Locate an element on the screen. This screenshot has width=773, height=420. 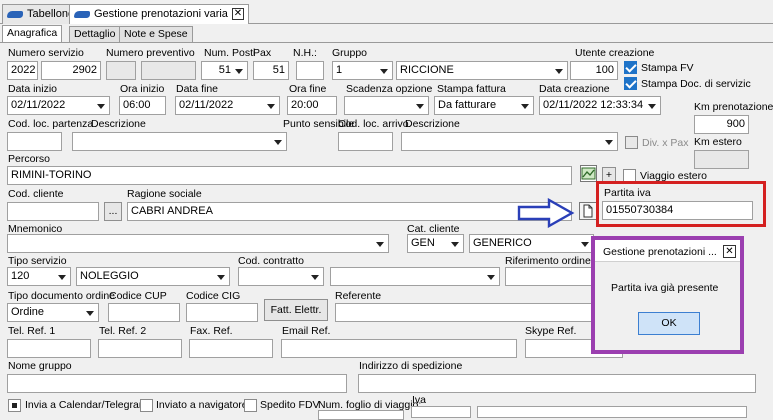
fax-ref-field is located at coordinates (231, 348).